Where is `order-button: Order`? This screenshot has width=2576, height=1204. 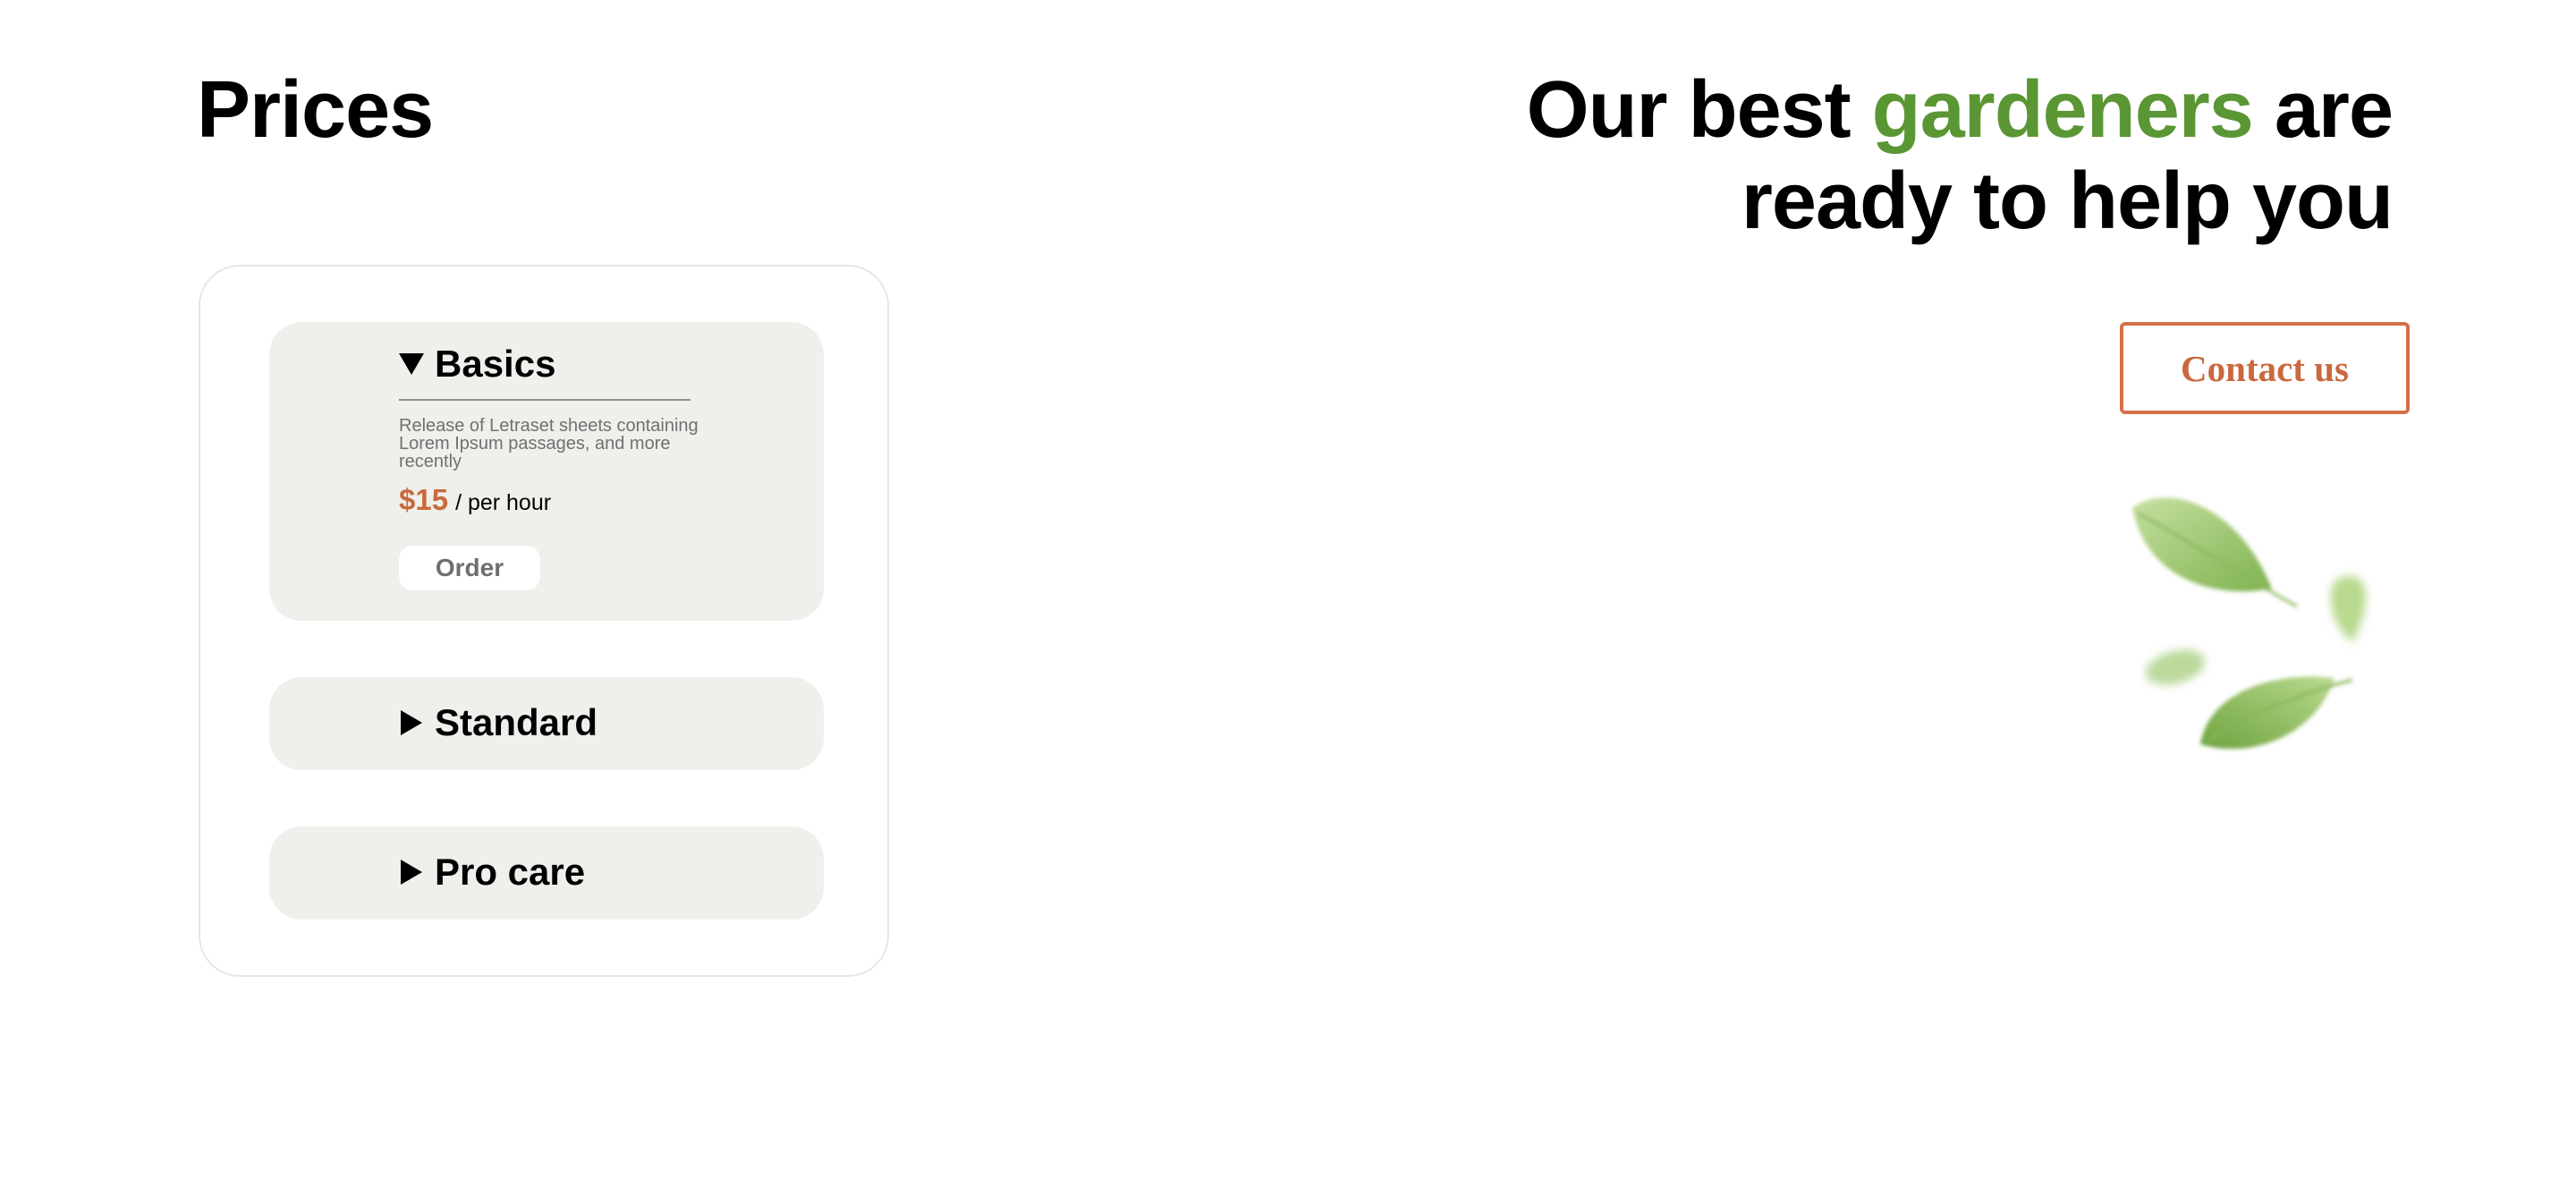 order-button: Order is located at coordinates (469, 568).